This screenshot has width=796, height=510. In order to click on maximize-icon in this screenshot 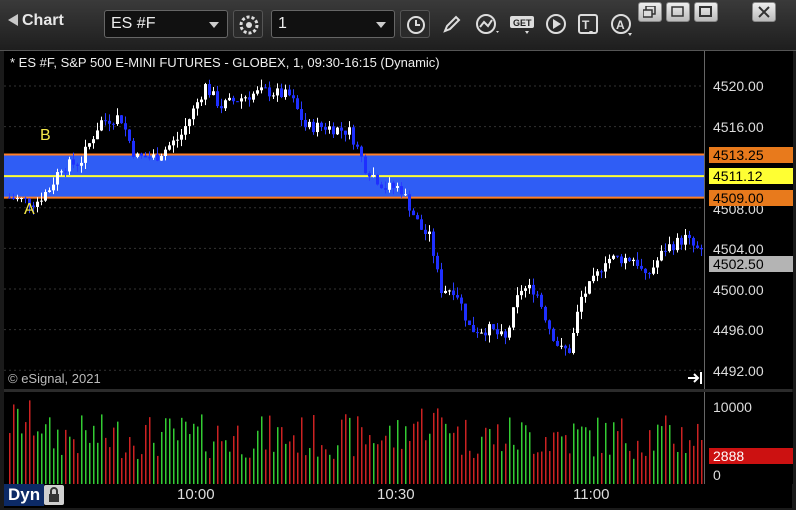, I will do `click(705, 11)`.